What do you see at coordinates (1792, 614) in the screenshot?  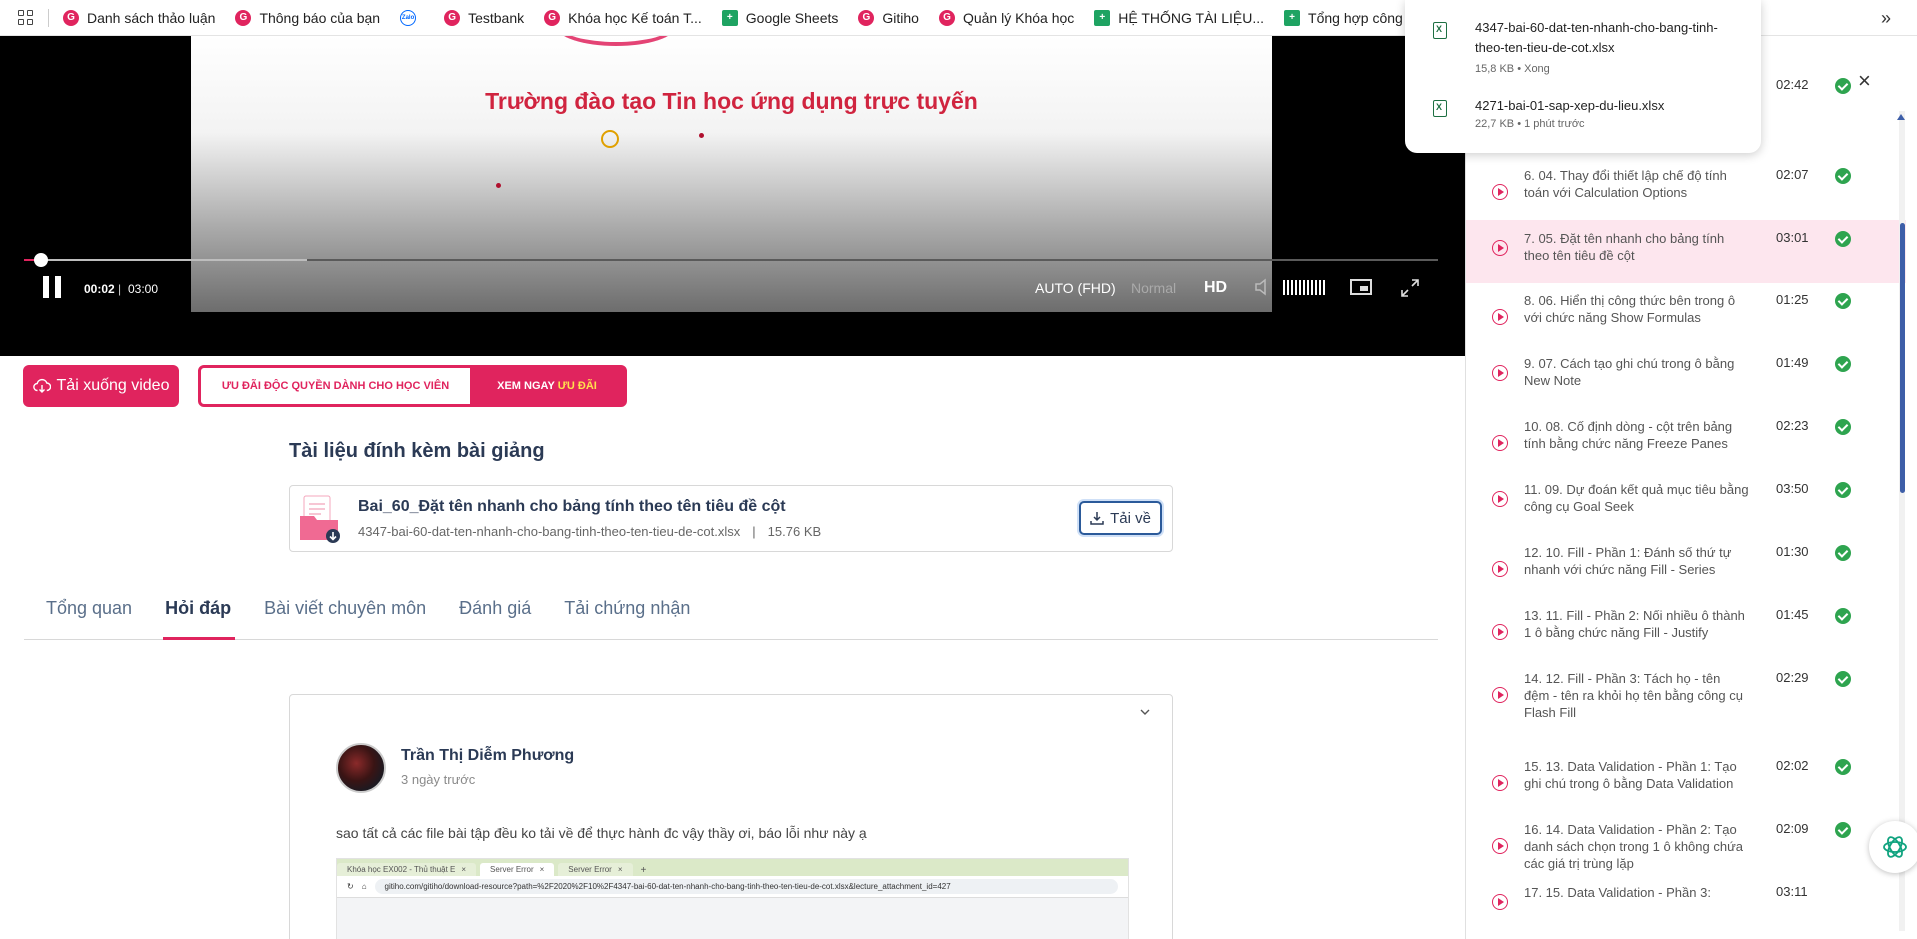 I see `lesson-duration: 01:45` at bounding box center [1792, 614].